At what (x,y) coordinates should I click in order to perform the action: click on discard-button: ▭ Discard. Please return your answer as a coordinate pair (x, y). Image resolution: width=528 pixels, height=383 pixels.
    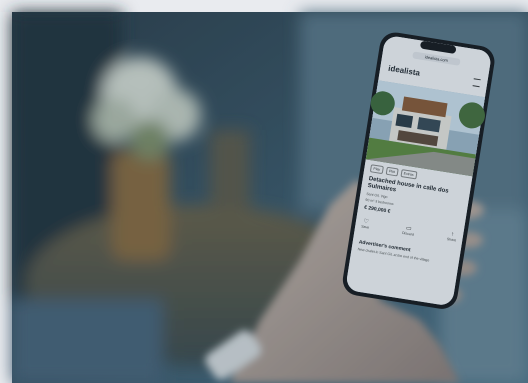
    Looking at the image, I should click on (408, 230).